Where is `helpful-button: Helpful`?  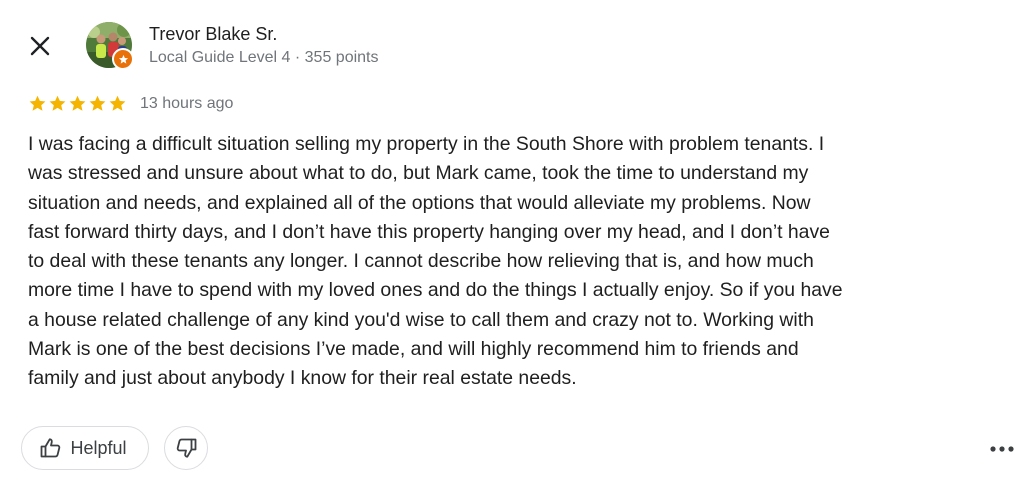 helpful-button: Helpful is located at coordinates (85, 448).